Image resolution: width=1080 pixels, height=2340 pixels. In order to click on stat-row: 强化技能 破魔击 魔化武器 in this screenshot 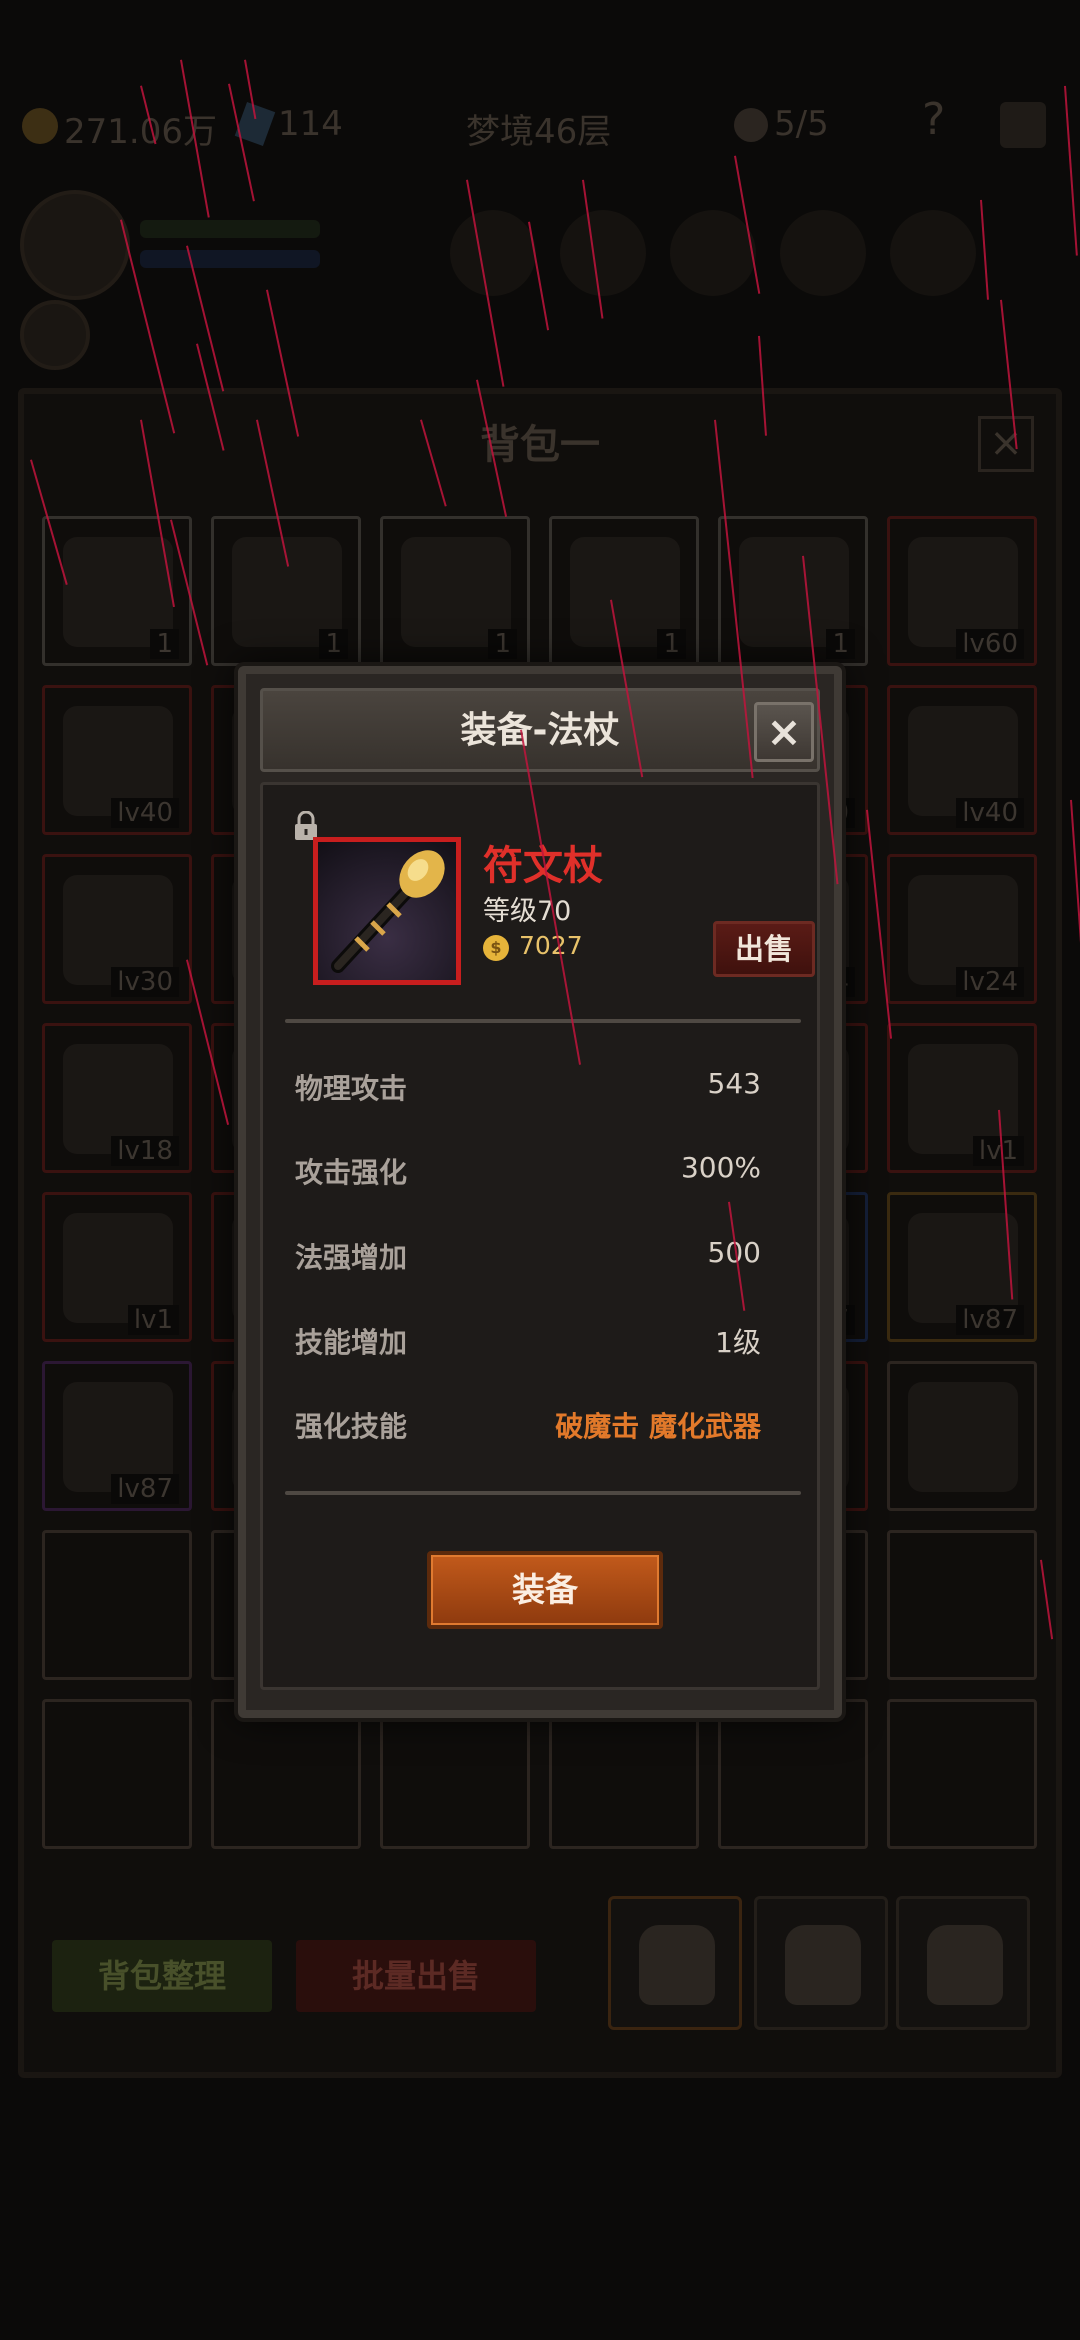, I will do `click(528, 1430)`.